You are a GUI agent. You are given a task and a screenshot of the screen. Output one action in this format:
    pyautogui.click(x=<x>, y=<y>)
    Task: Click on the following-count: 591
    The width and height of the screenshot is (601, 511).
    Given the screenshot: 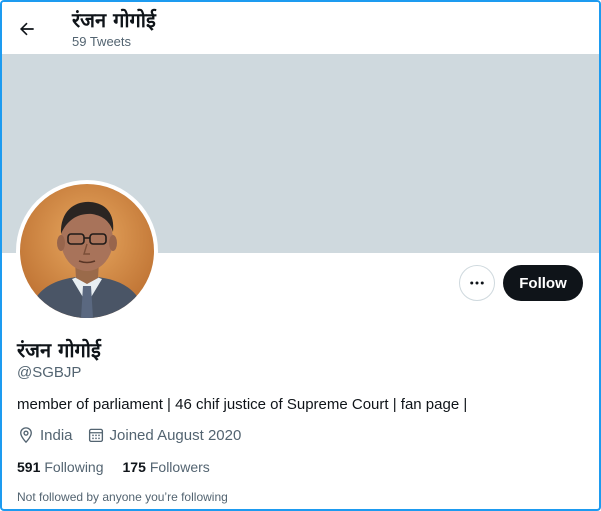 What is the action you would take?
    pyautogui.click(x=29, y=467)
    